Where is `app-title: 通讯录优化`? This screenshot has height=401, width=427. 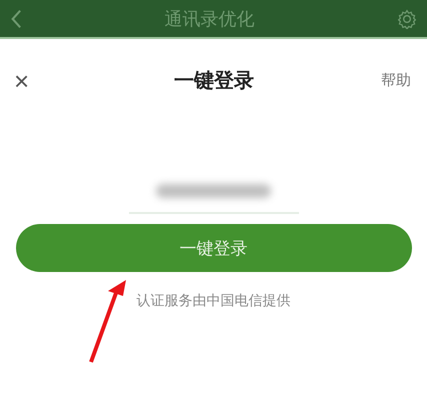 app-title: 通讯录优化 is located at coordinates (209, 19).